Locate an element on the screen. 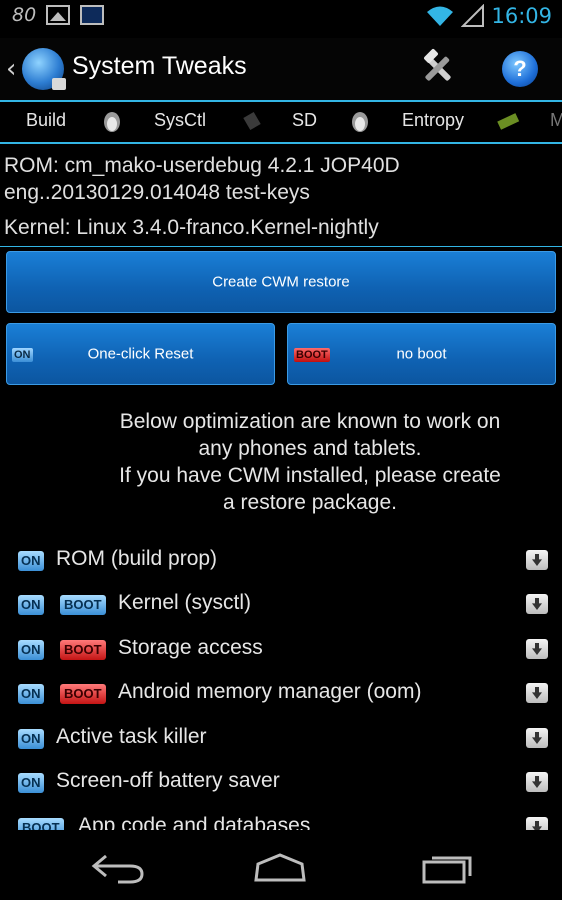 The height and width of the screenshot is (900, 562). no-boot-button: BOOT no boot is located at coordinates (421, 354).